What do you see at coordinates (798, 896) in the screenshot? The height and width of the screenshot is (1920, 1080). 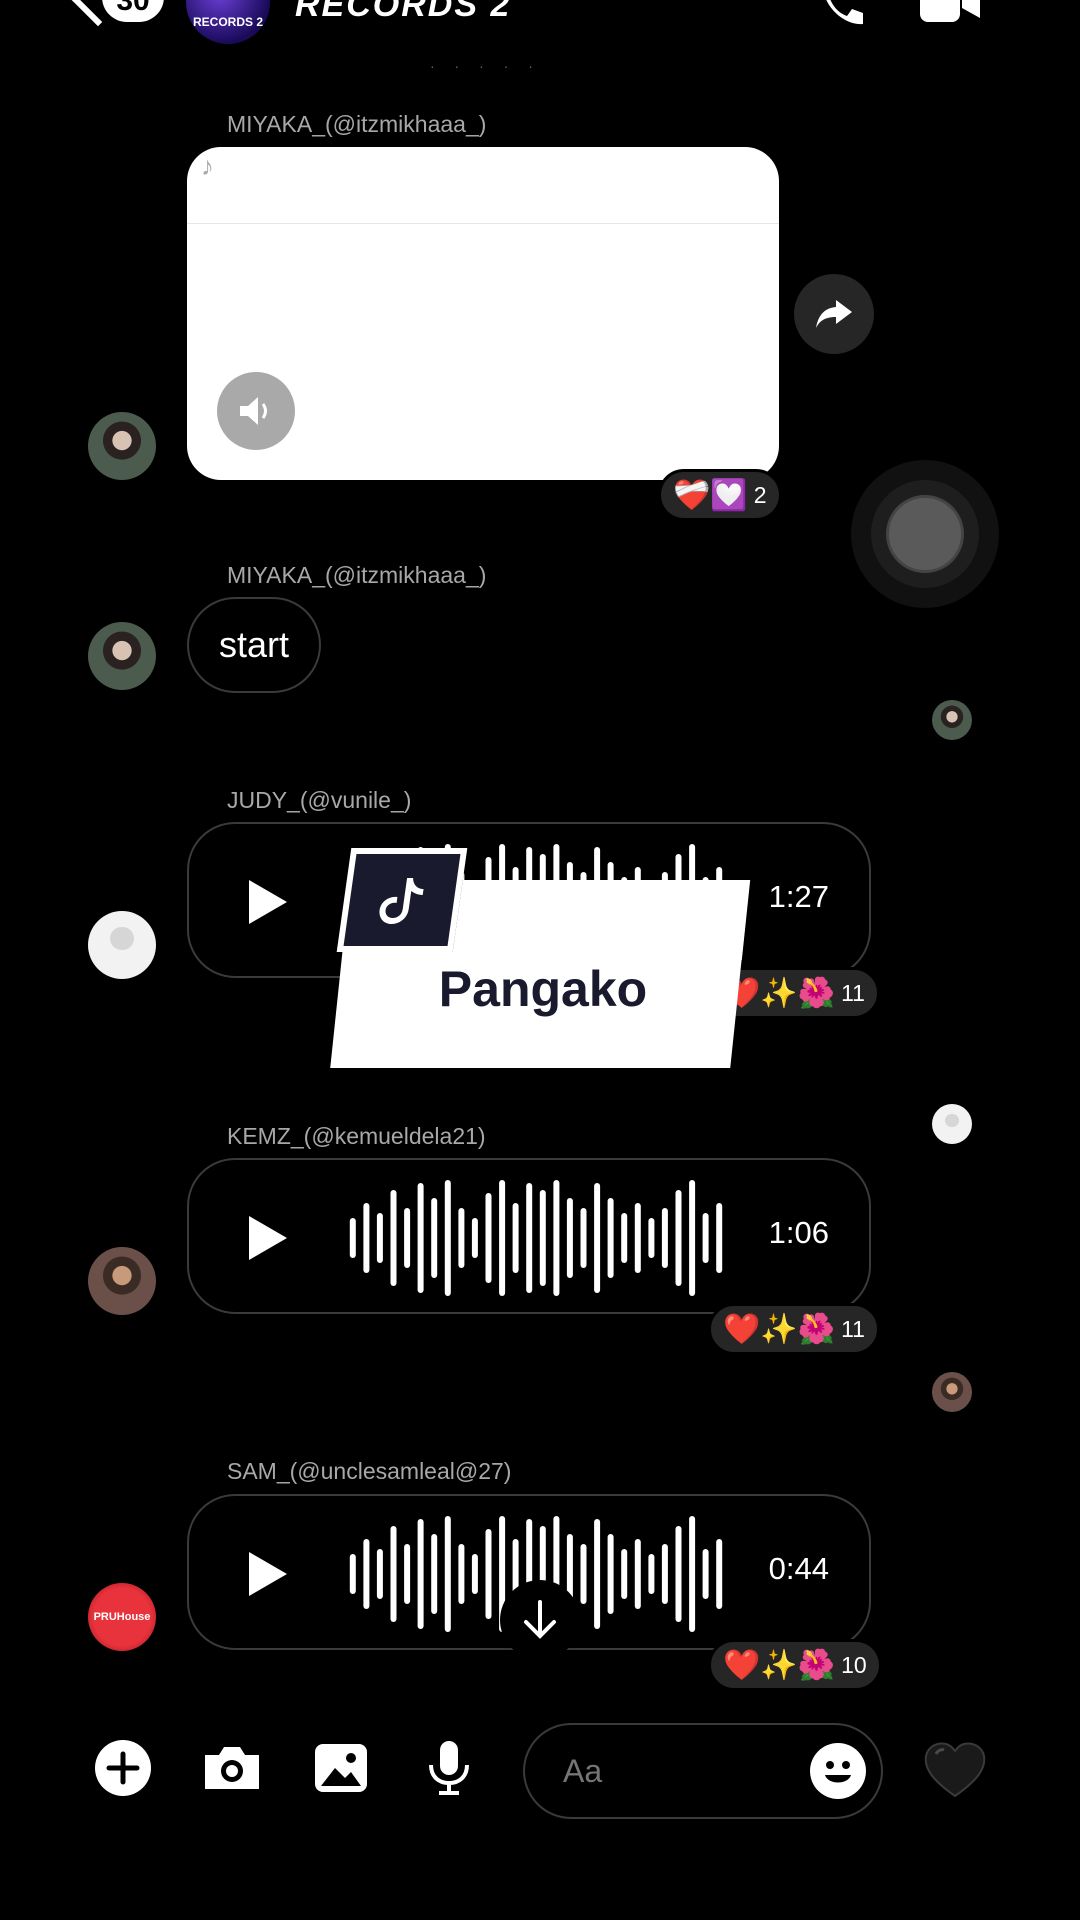 I see `voice-duration: 1:27` at bounding box center [798, 896].